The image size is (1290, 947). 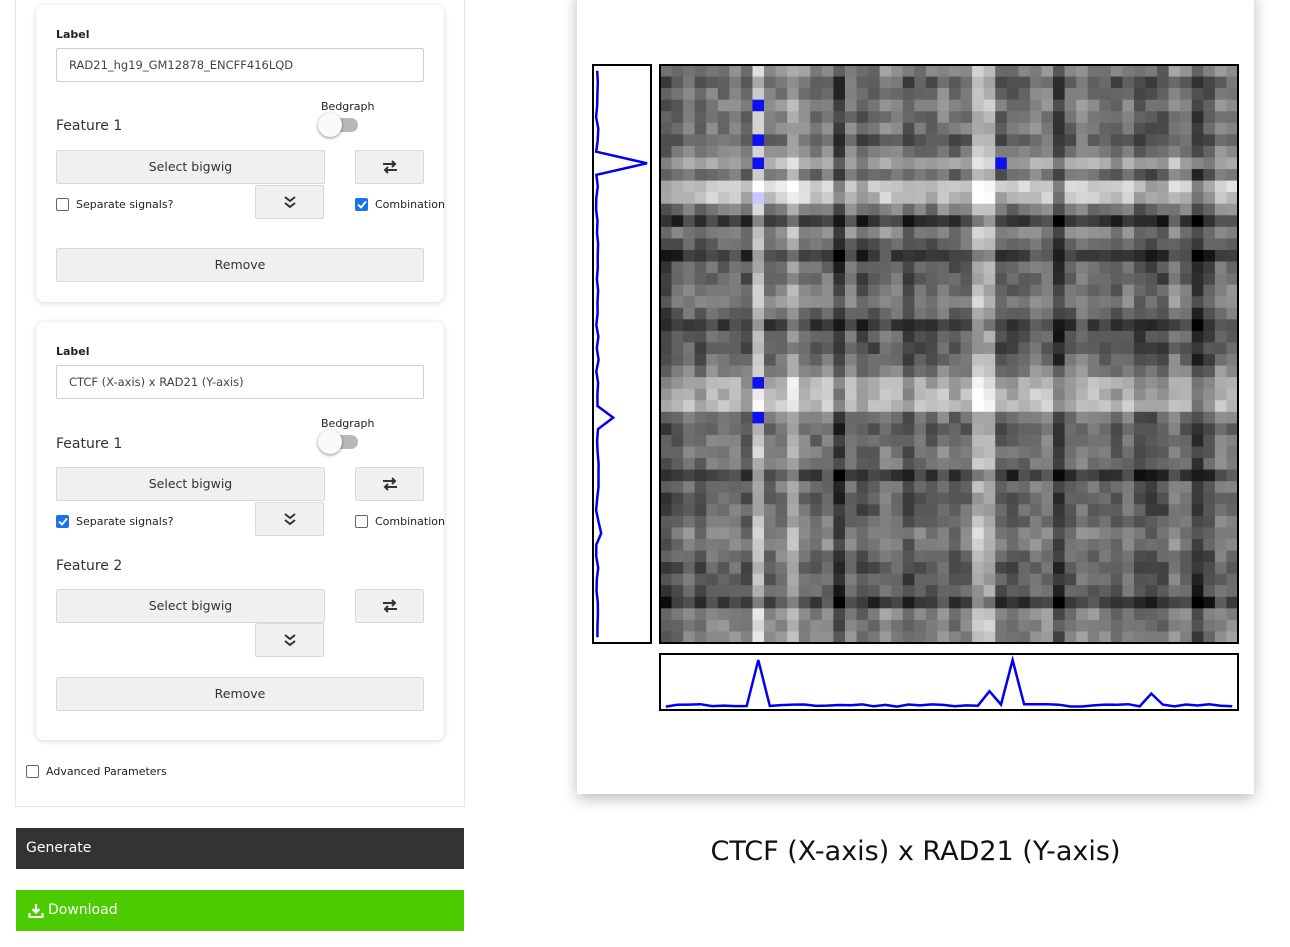 What do you see at coordinates (240, 848) in the screenshot?
I see `generate-button: Generate` at bounding box center [240, 848].